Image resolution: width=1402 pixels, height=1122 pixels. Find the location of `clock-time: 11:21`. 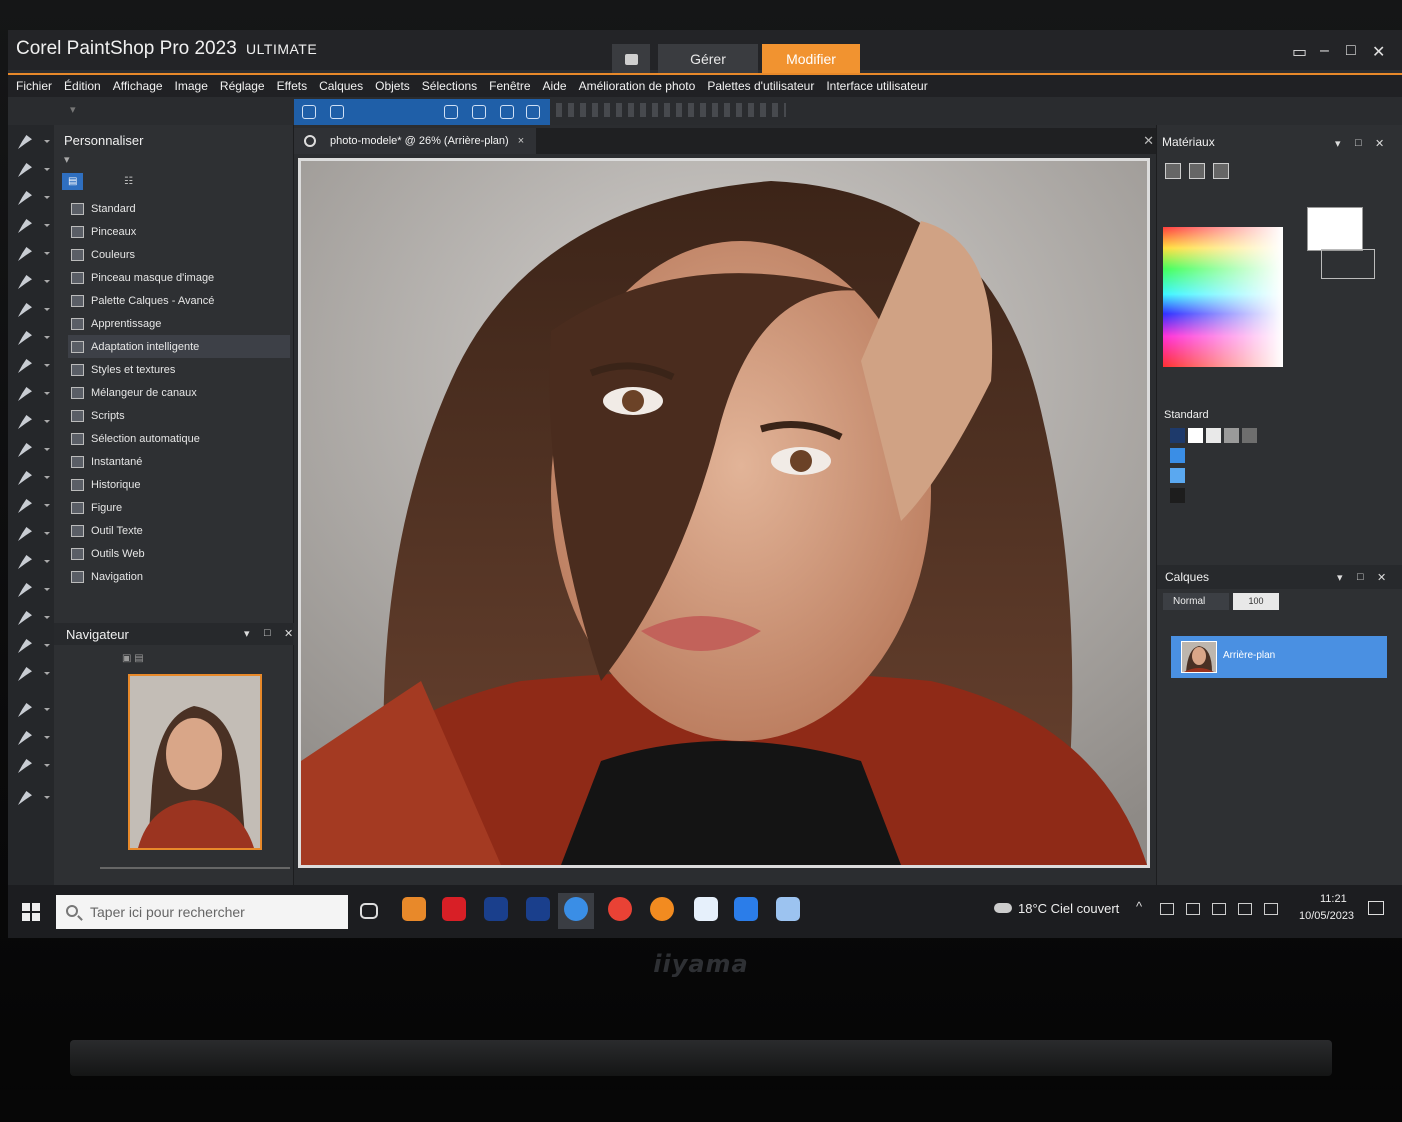

clock-time: 11:21 is located at coordinates (1333, 899).